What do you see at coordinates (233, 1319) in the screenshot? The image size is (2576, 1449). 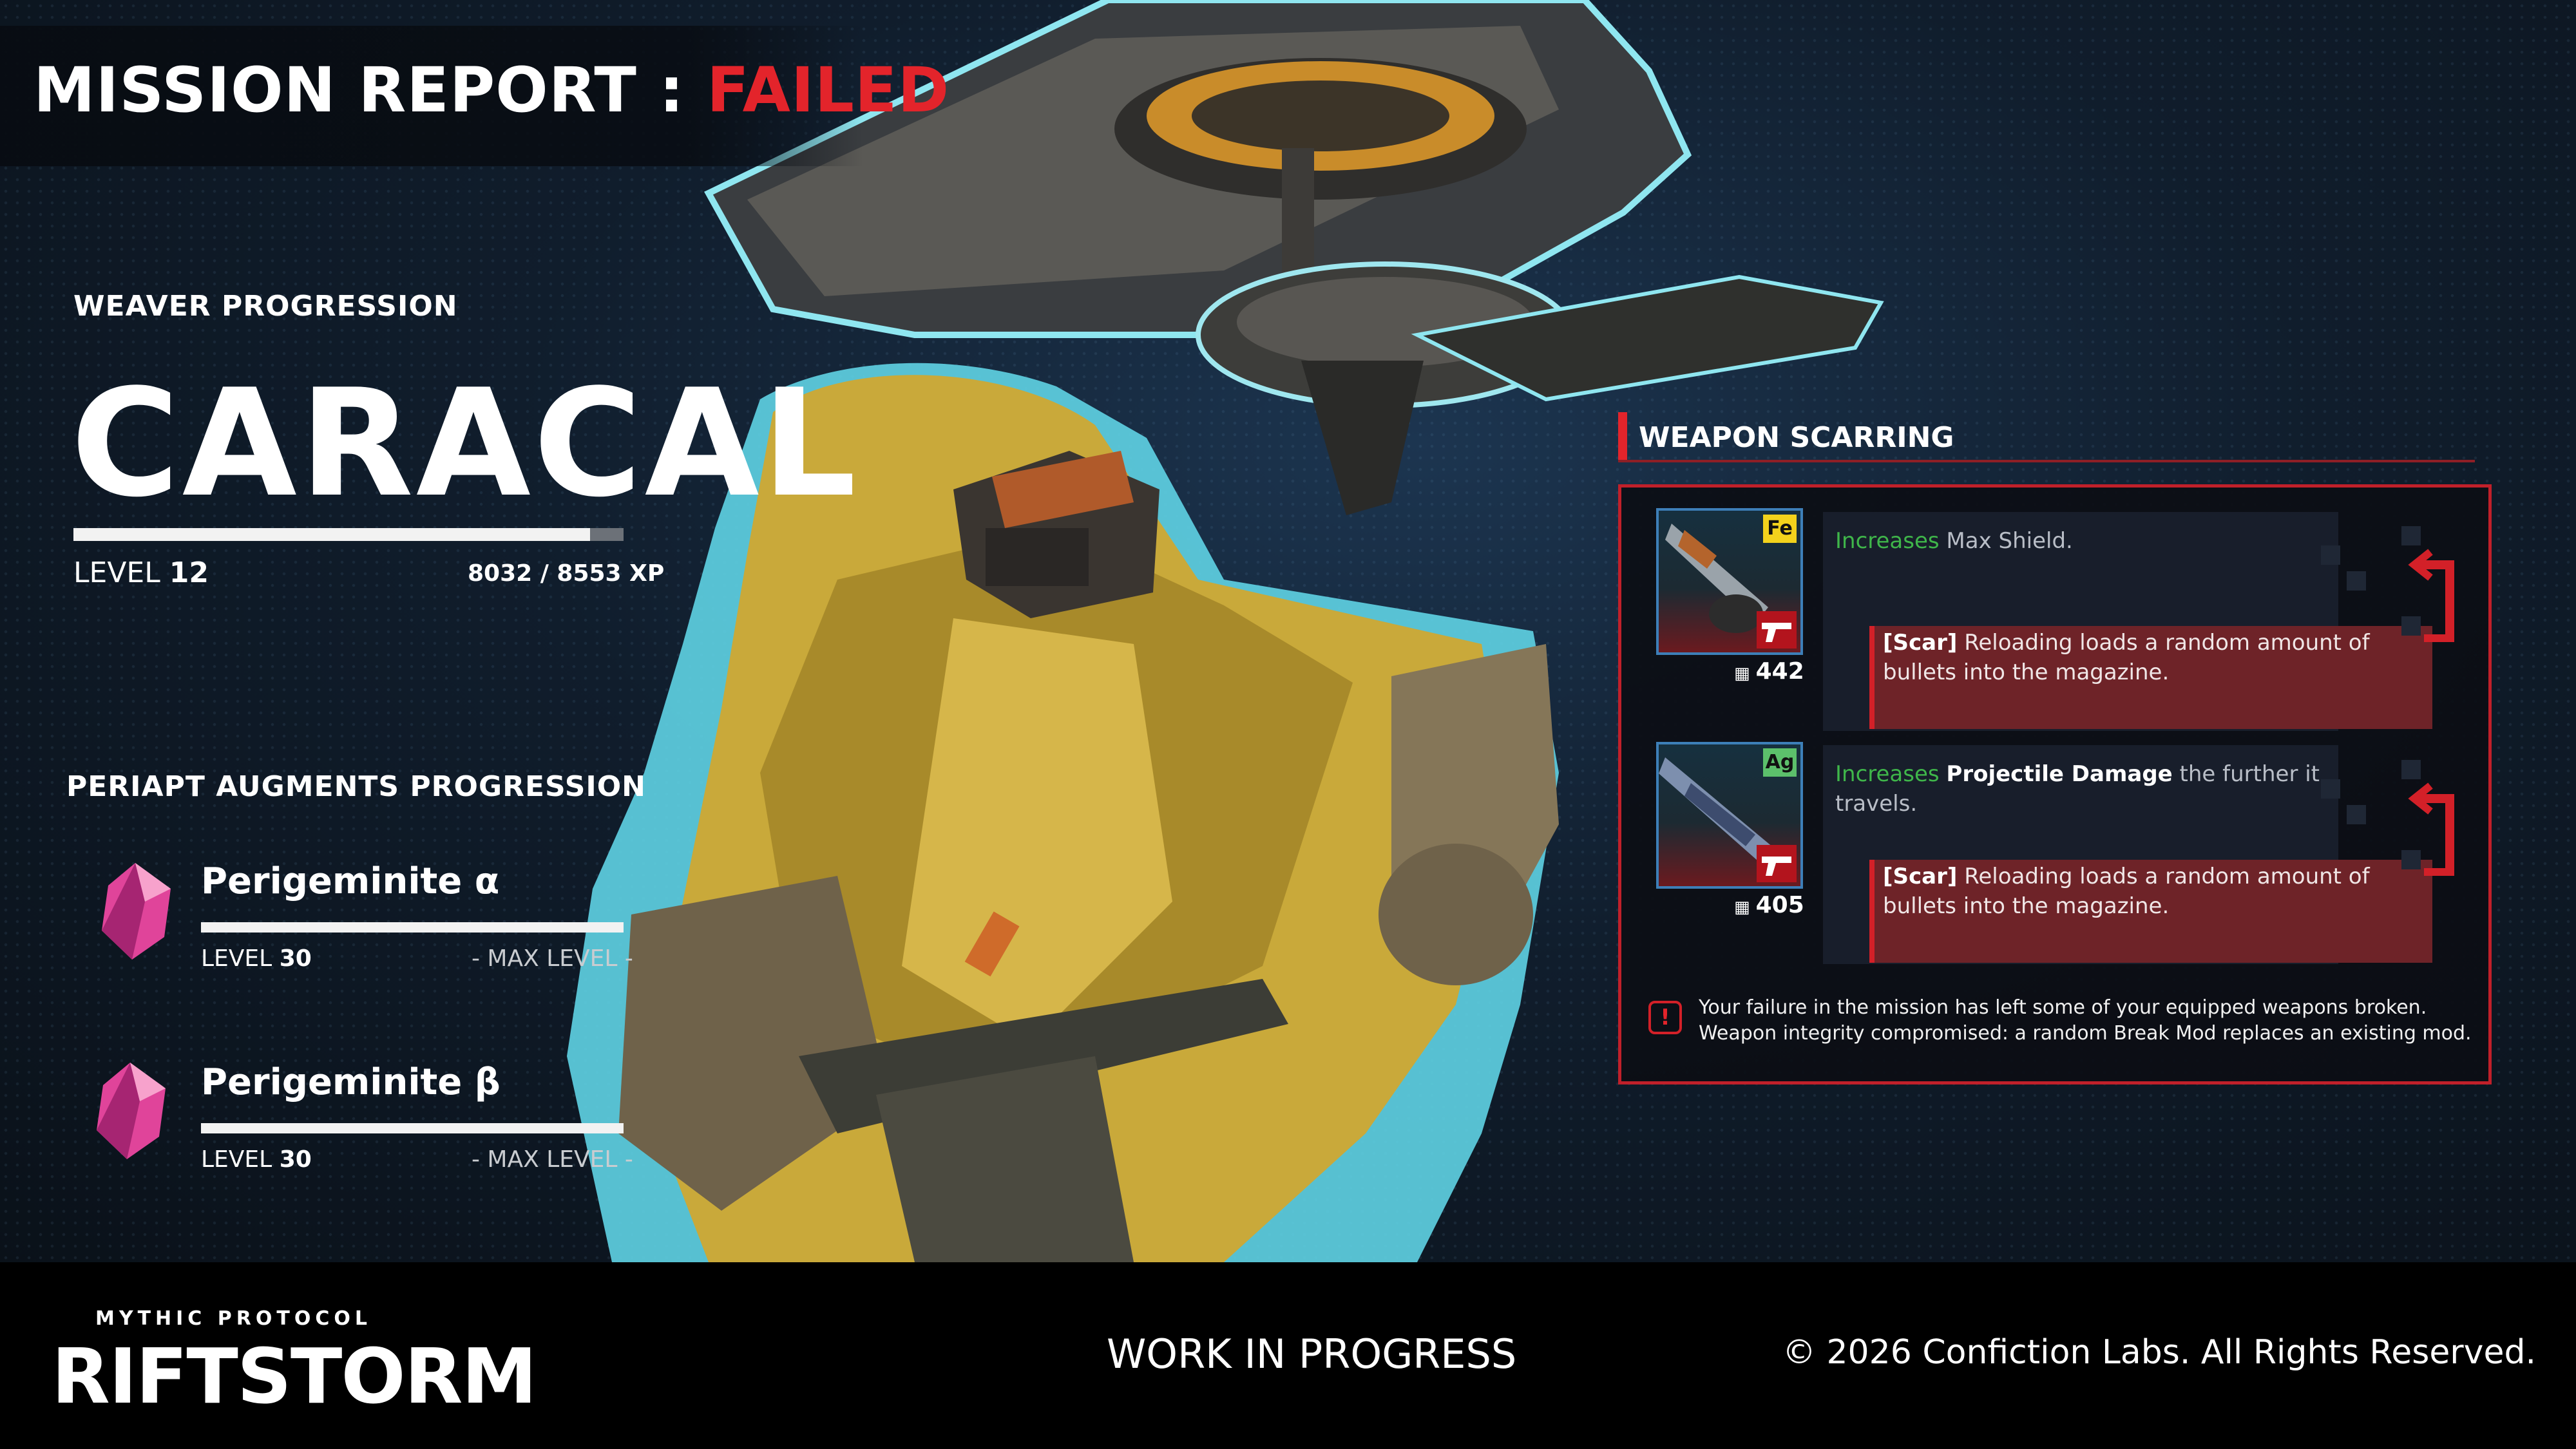 I see `logo-subtitle: MYTHIC PROTOCOL` at bounding box center [233, 1319].